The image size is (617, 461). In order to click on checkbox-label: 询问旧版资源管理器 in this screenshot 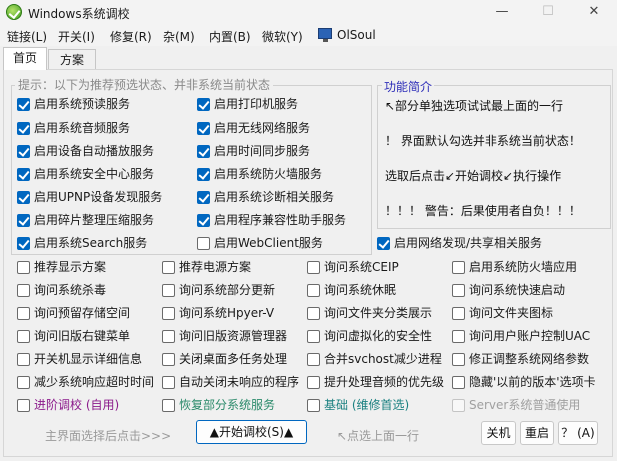, I will do `click(233, 336)`.